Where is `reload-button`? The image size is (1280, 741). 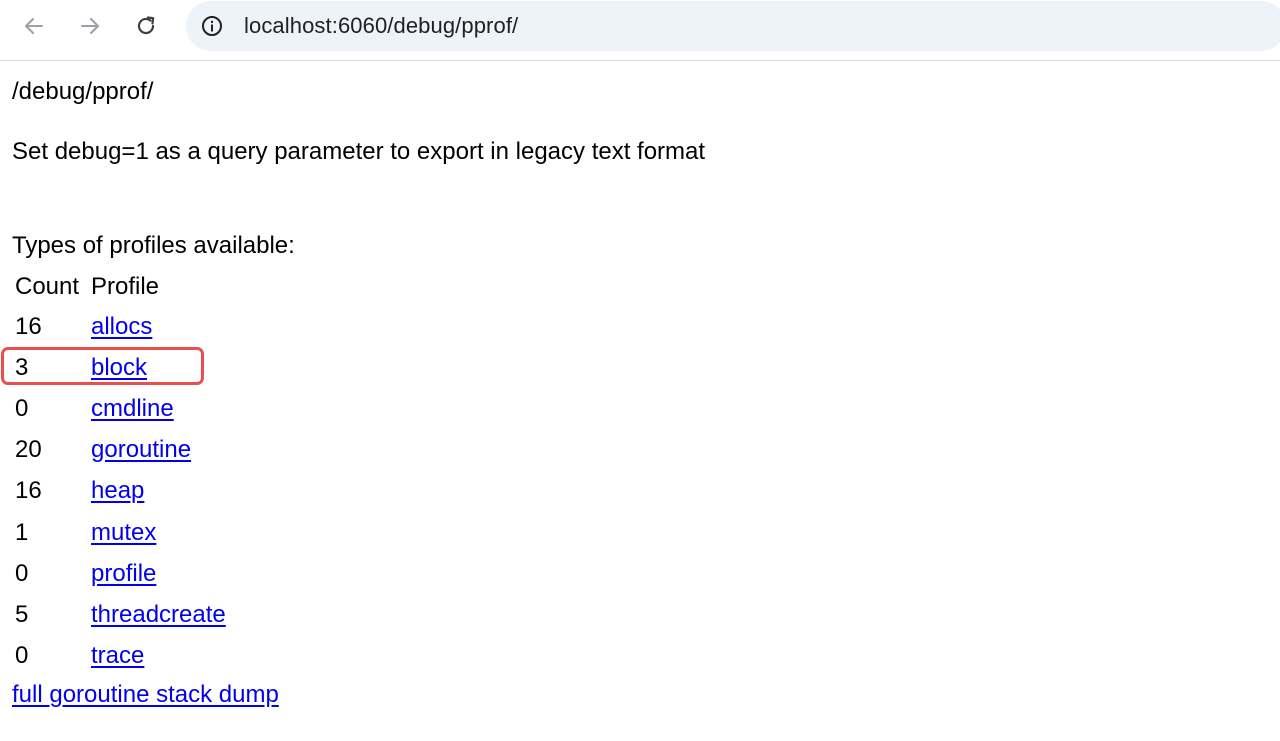
reload-button is located at coordinates (146, 26).